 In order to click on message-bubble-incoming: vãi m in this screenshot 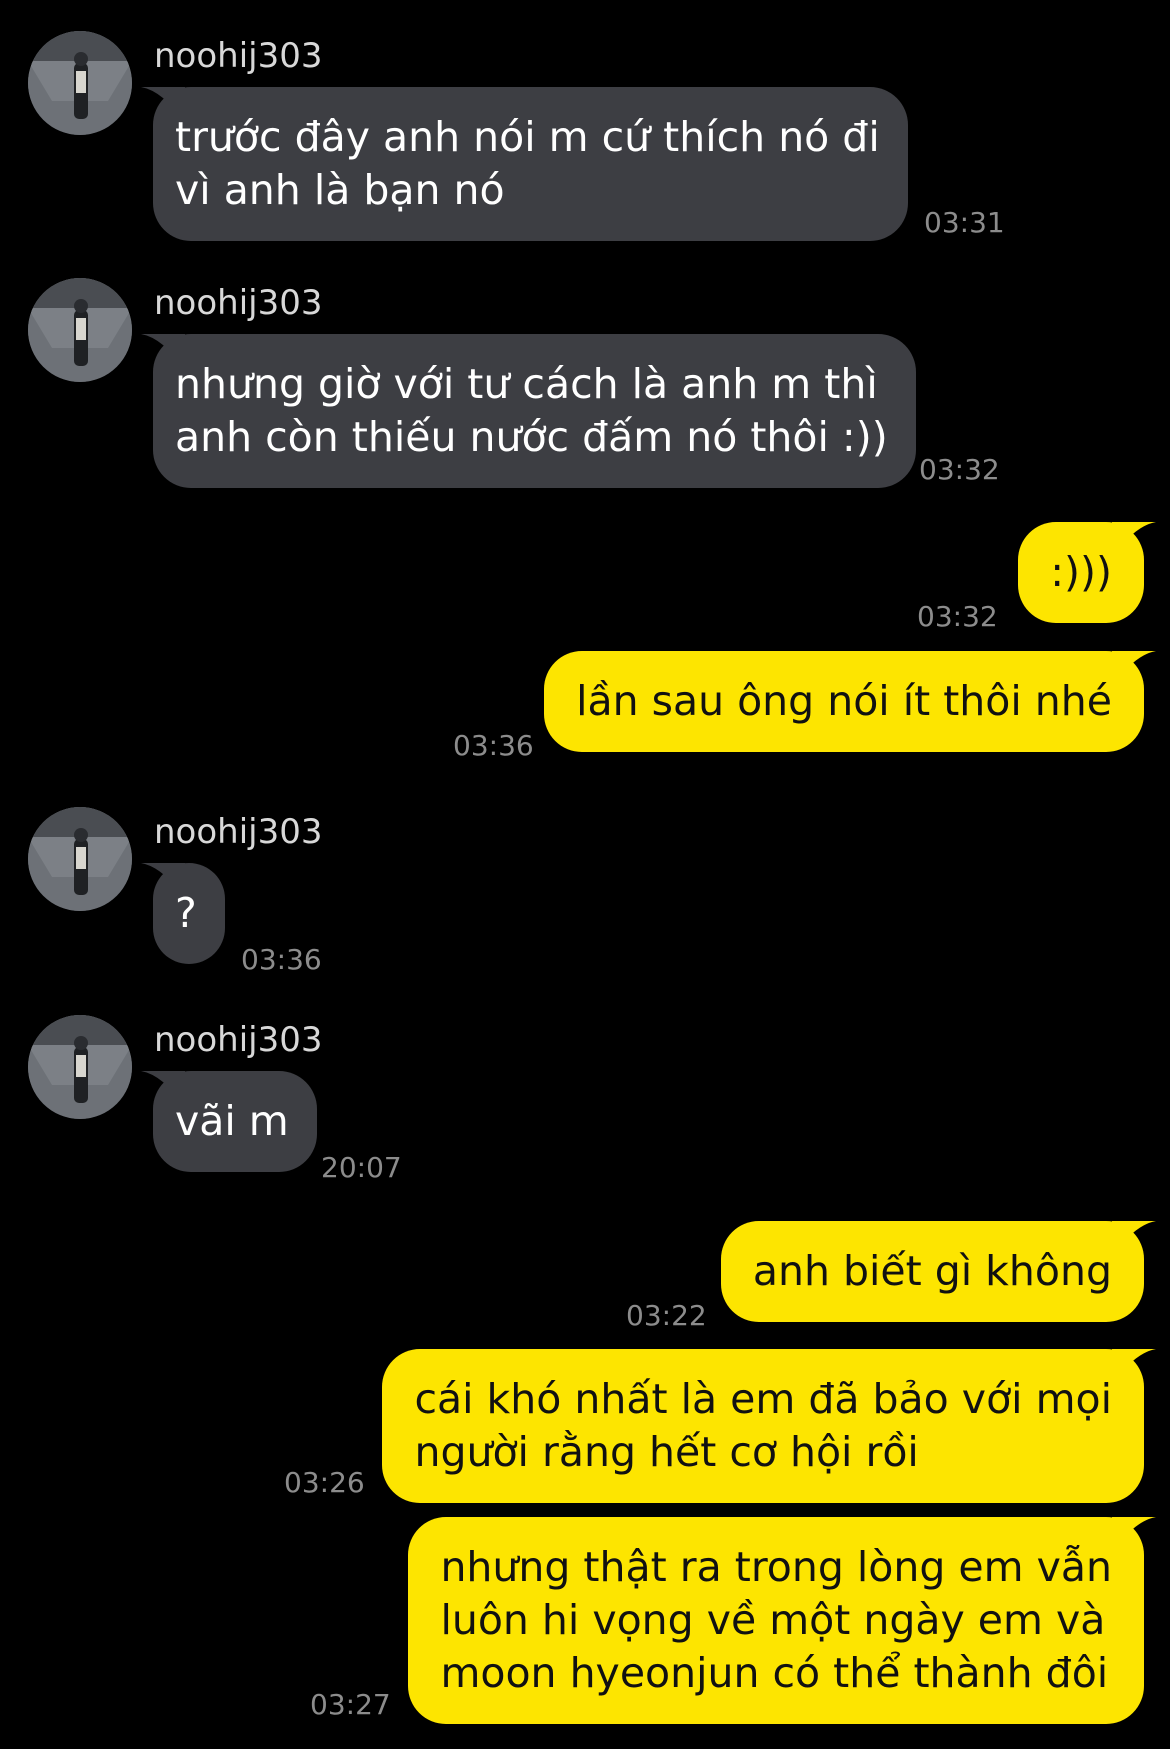, I will do `click(229, 1121)`.